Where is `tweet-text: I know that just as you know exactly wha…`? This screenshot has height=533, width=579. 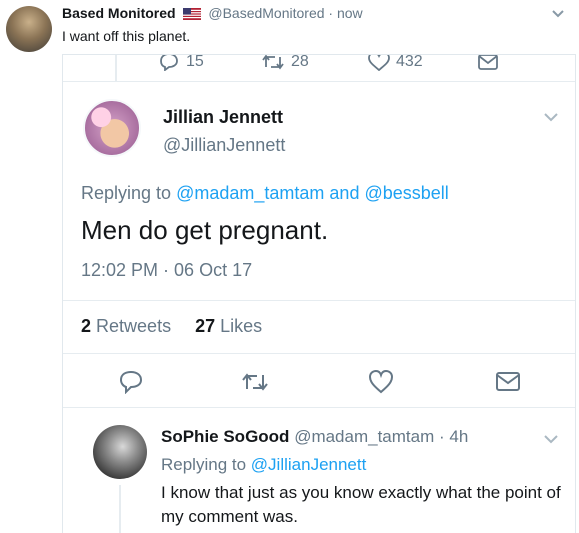
tweet-text: I know that just as you know exactly wha… is located at coordinates (361, 504).